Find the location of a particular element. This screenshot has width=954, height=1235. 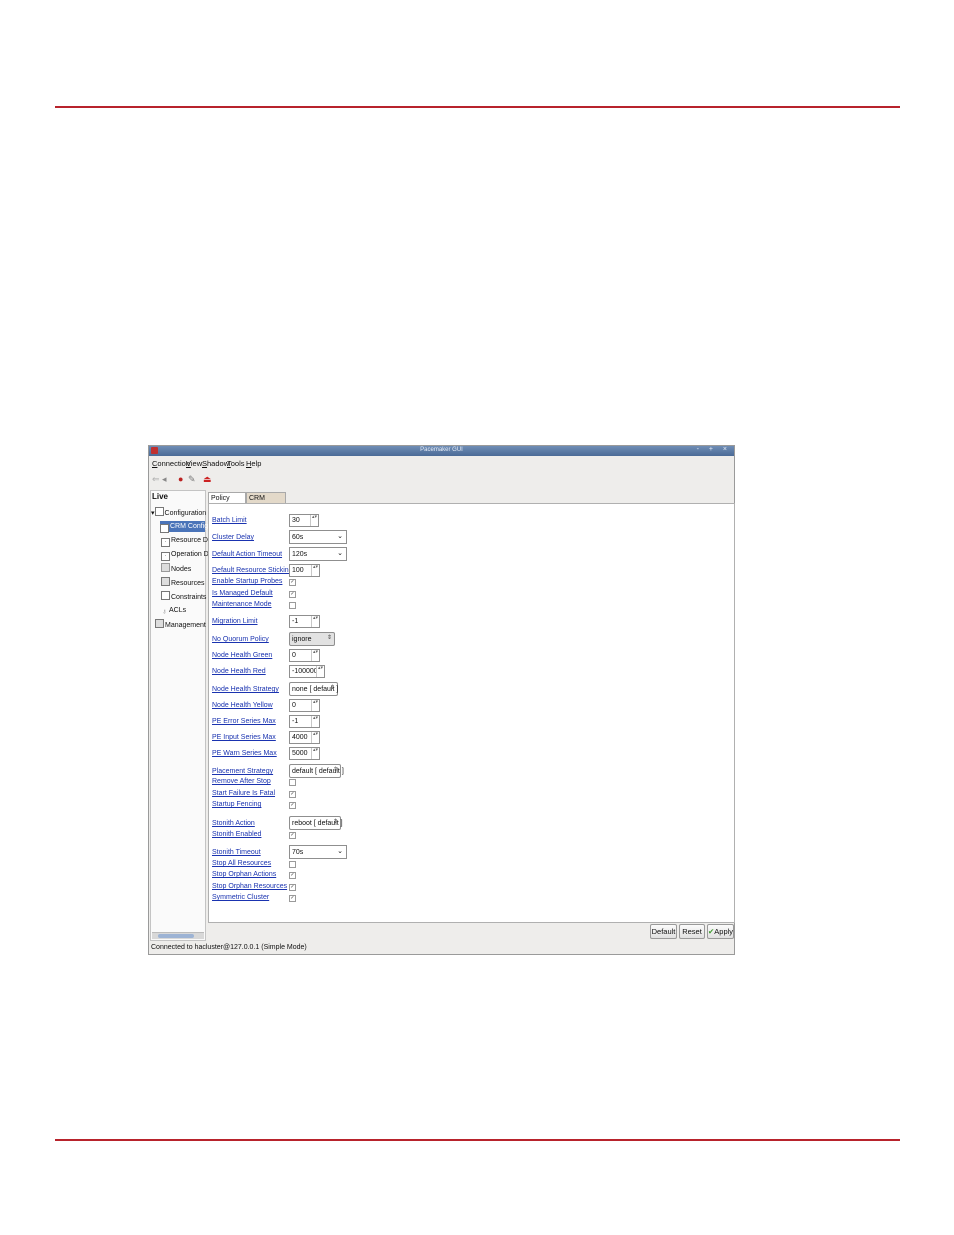

param-label: Default Resource Stickiness is located at coordinates (256, 570).